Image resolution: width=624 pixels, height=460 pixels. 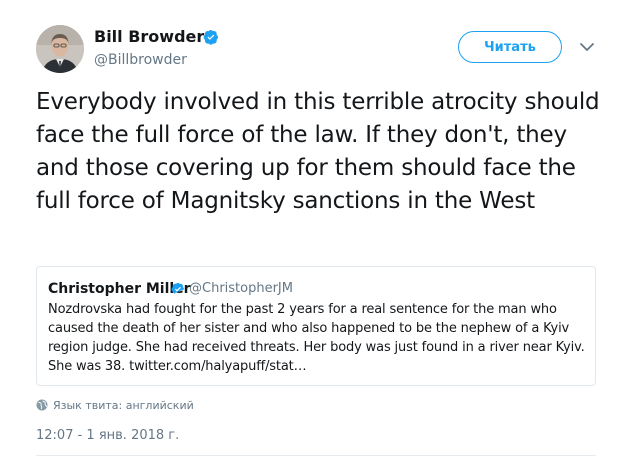 I want to click on chevron-down-icon, so click(x=587, y=47).